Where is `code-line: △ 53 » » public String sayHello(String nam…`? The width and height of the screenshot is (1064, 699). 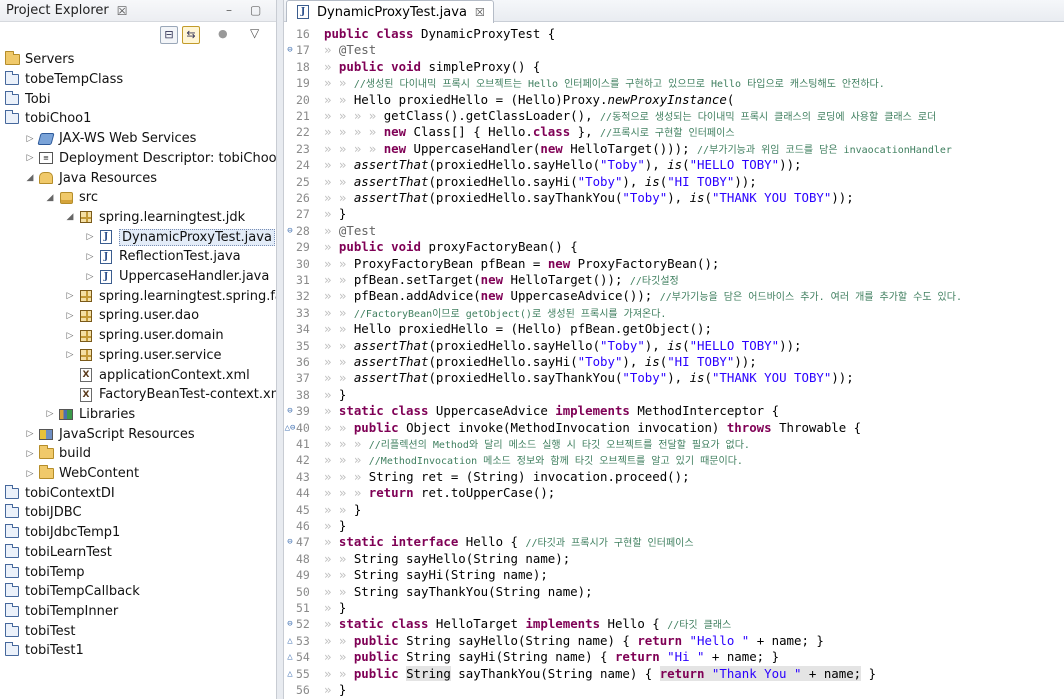
code-line: △ 53 » » public String sayHello(String nam… is located at coordinates (674, 641).